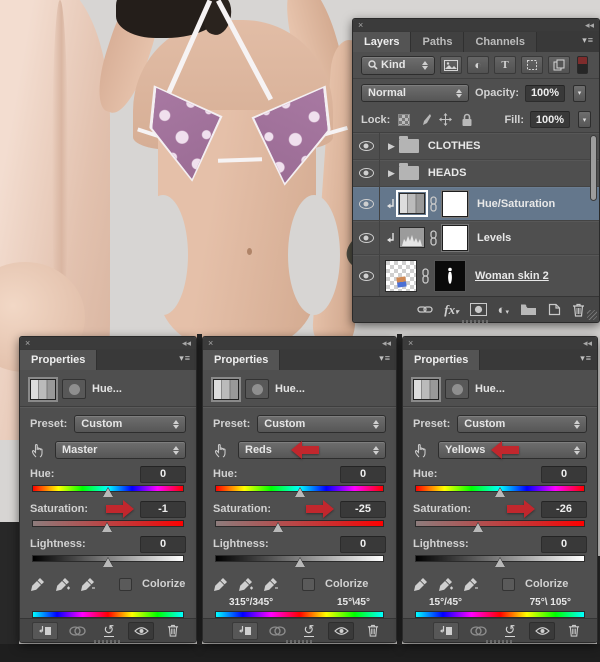 Image resolution: width=600 pixels, height=662 pixels. I want to click on levels-thumbnail, so click(412, 237).